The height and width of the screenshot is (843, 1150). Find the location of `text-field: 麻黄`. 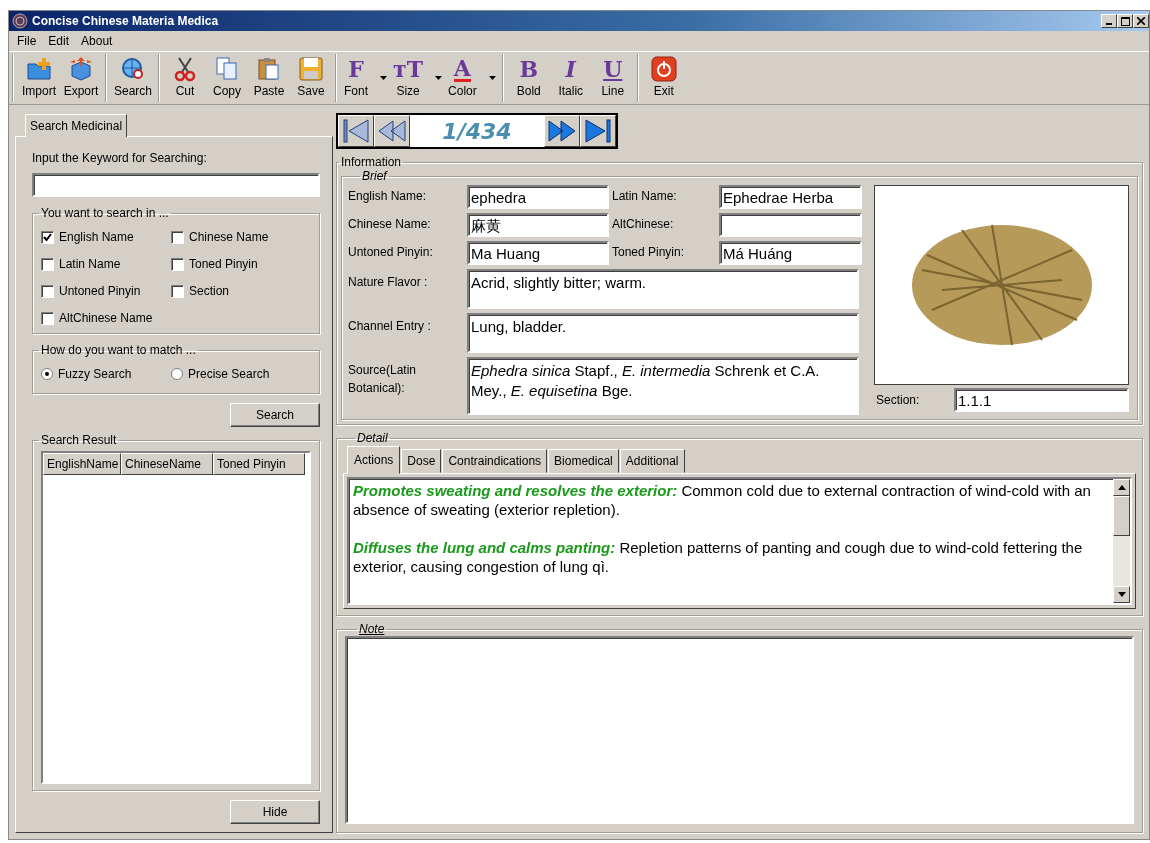

text-field: 麻黄 is located at coordinates (538, 225).